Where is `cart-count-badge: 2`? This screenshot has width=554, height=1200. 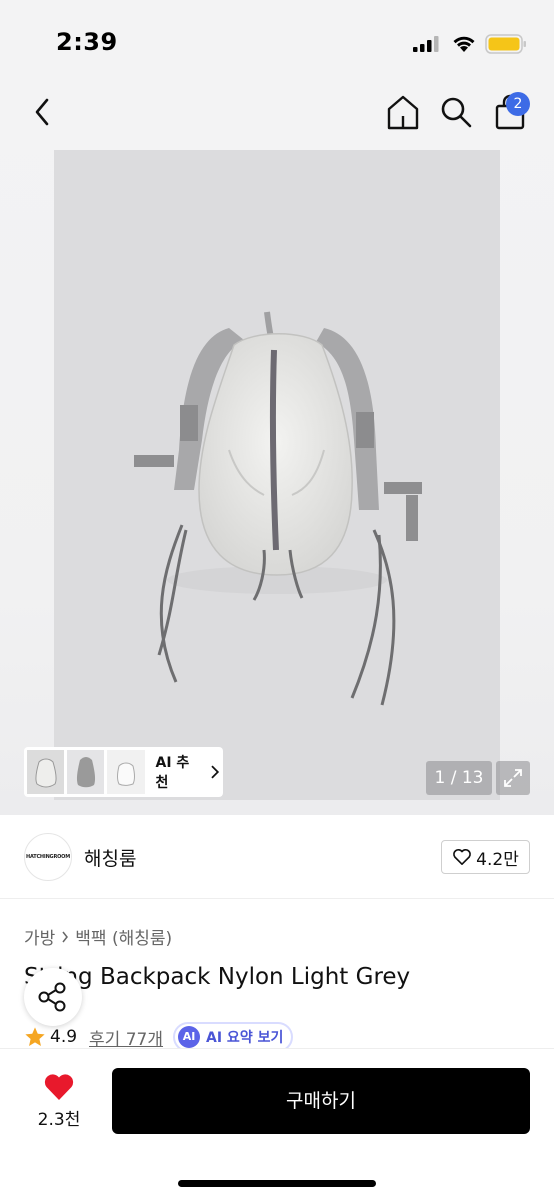
cart-count-badge: 2 is located at coordinates (518, 104).